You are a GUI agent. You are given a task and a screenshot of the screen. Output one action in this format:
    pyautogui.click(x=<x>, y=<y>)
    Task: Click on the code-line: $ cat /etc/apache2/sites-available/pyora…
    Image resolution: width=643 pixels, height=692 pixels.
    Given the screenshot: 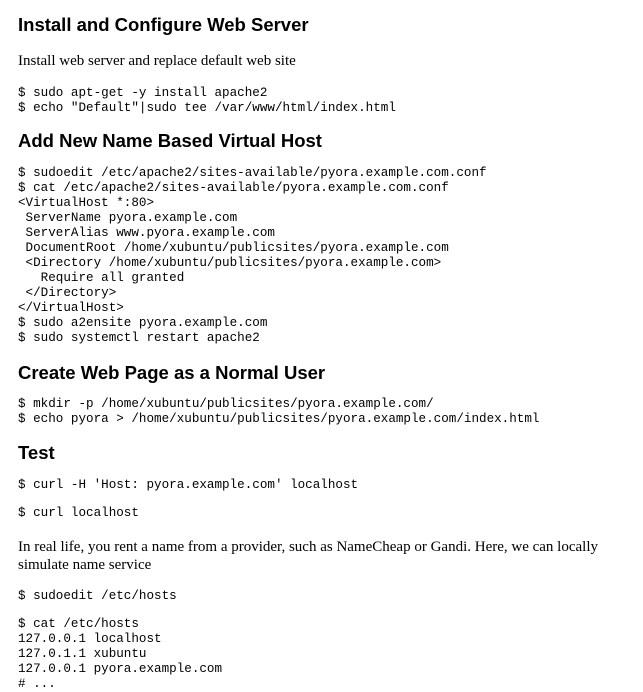 What is the action you would take?
    pyautogui.click(x=233, y=188)
    